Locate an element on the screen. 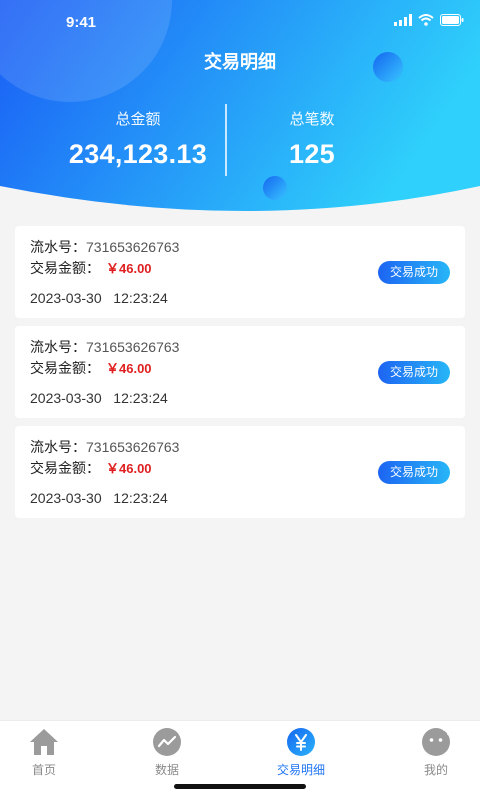  wifi-icon is located at coordinates (426, 20).